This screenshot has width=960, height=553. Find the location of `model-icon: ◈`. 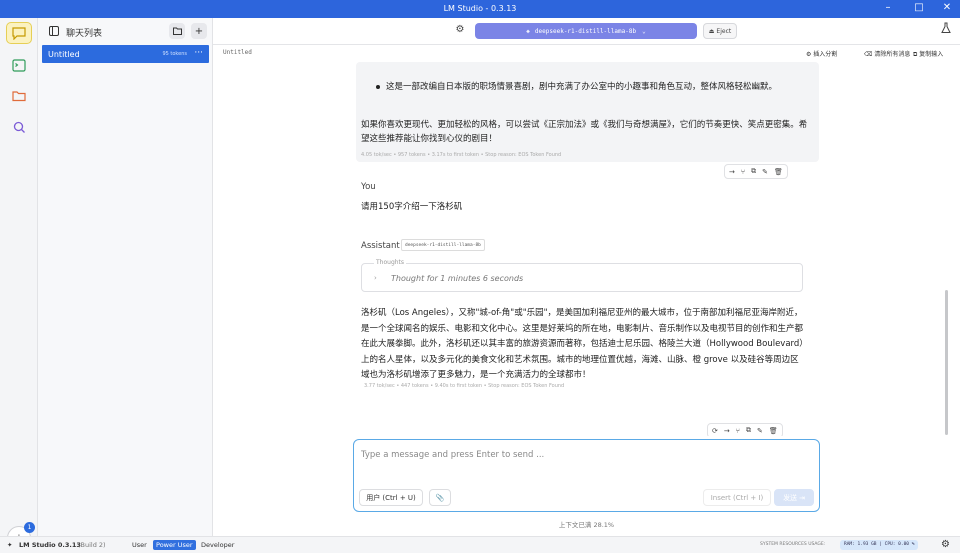

model-icon: ◈ is located at coordinates (528, 31).